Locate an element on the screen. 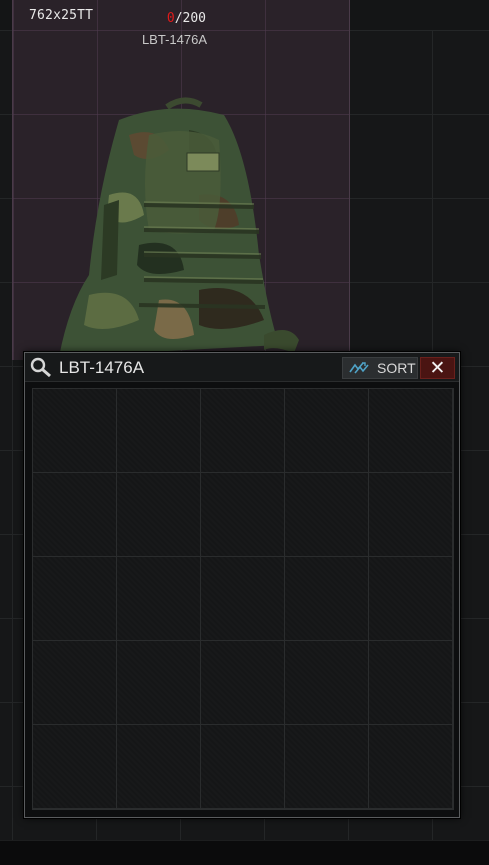 This screenshot has height=865, width=489. bottom-bar is located at coordinates (244, 852).